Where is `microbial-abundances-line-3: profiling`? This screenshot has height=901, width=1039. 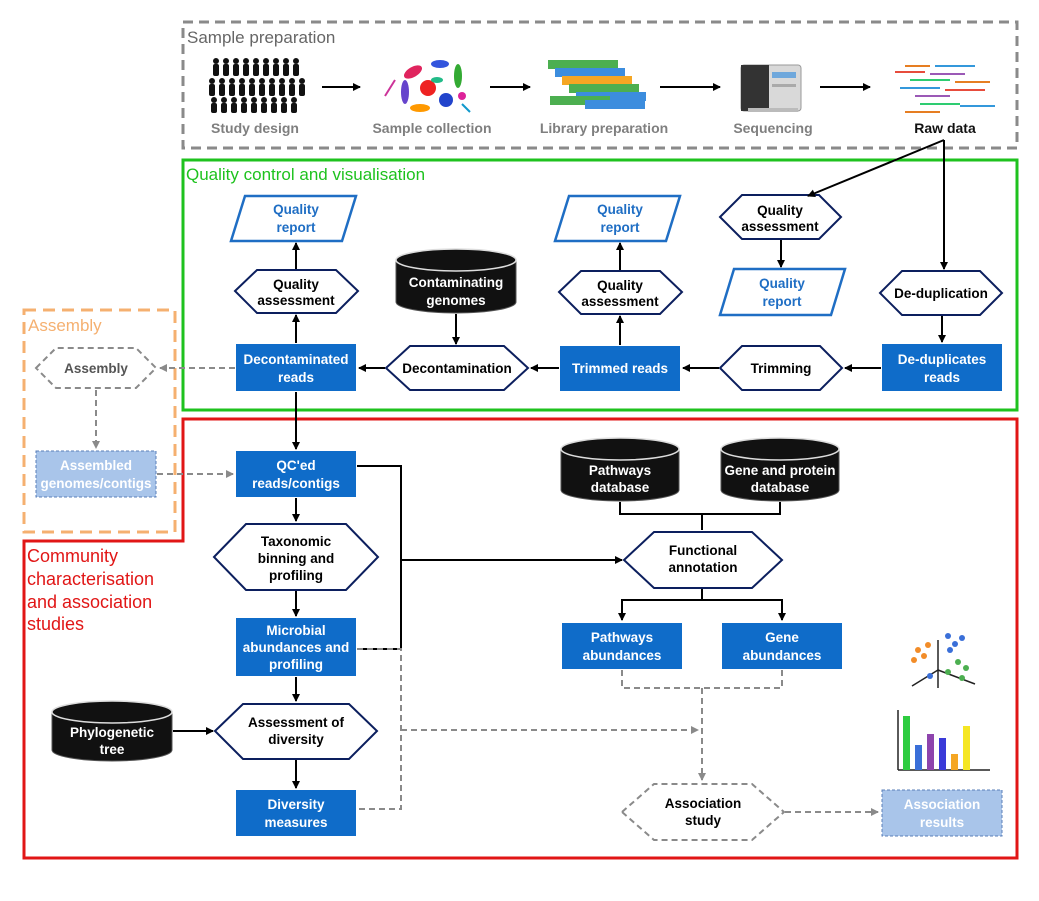 microbial-abundances-line-3: profiling is located at coordinates (296, 664).